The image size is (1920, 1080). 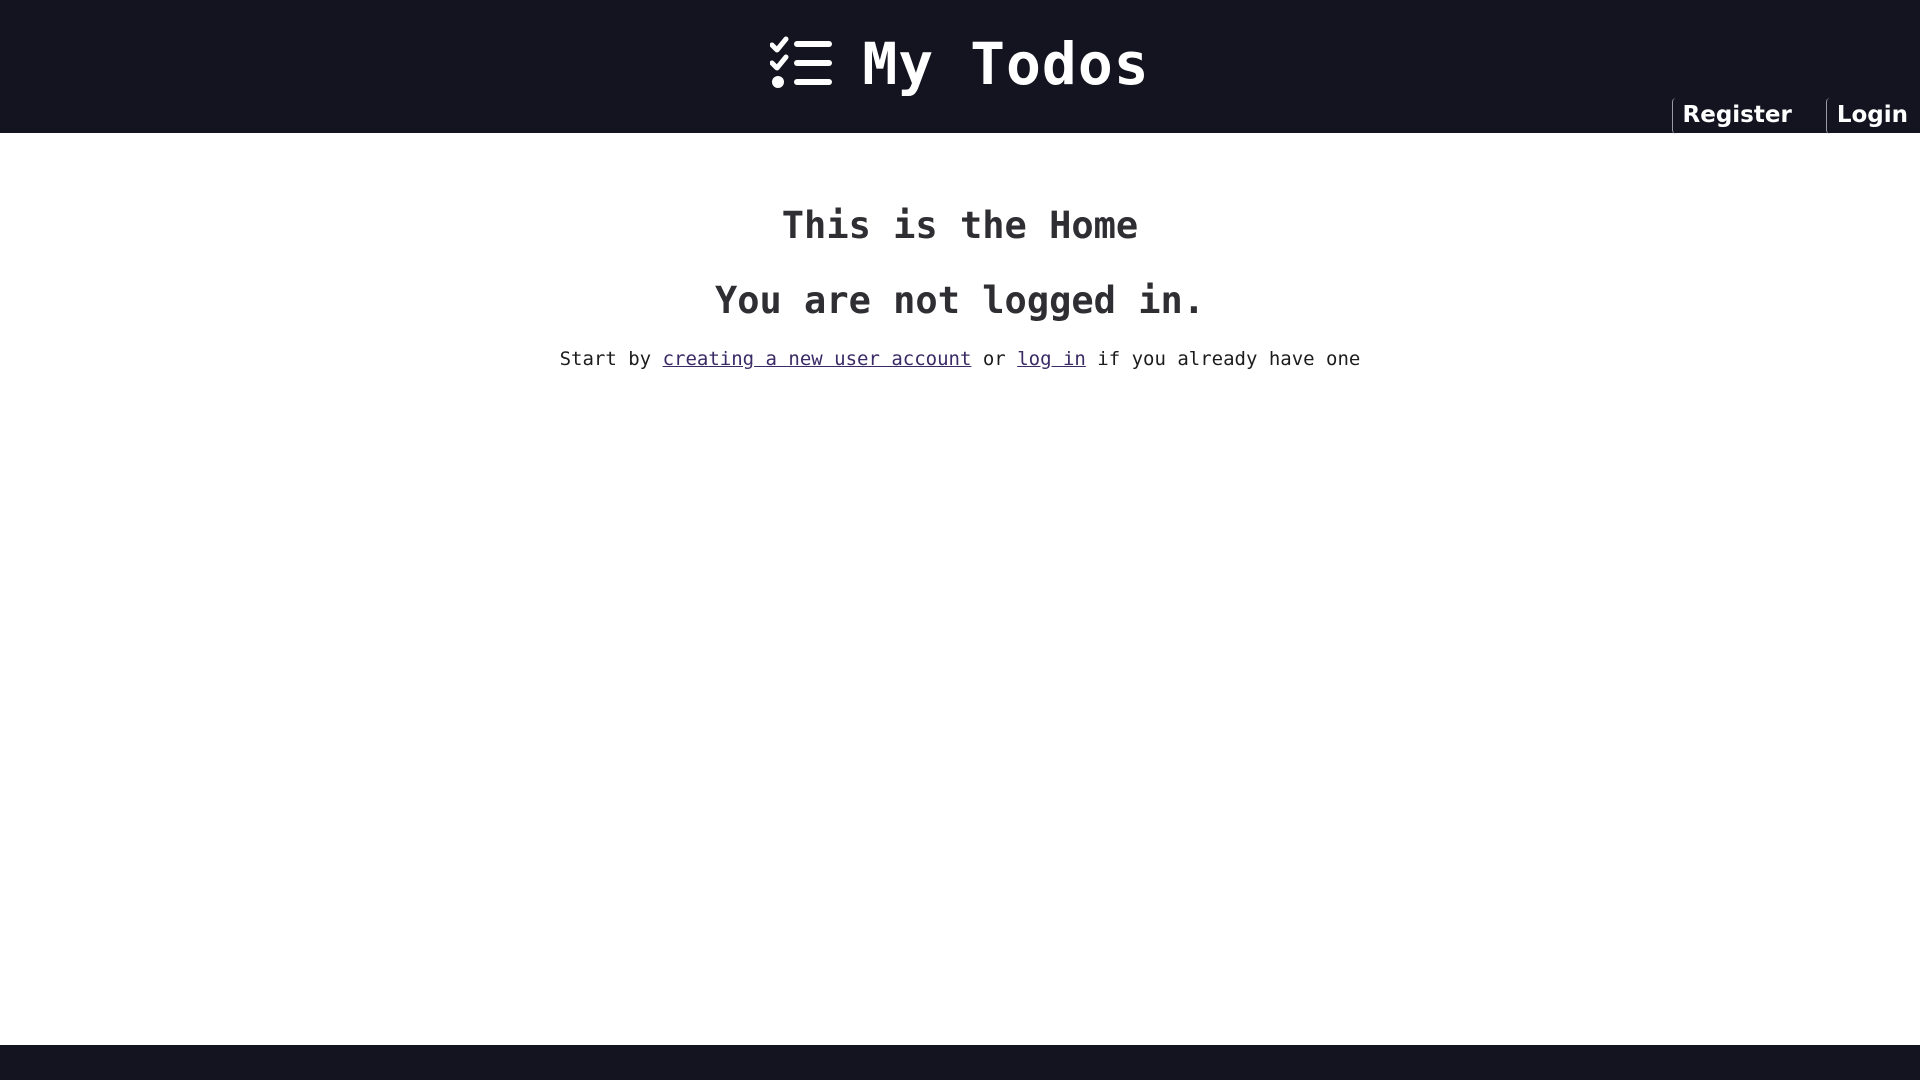 I want to click on brand: My Todos, so click(x=960, y=64).